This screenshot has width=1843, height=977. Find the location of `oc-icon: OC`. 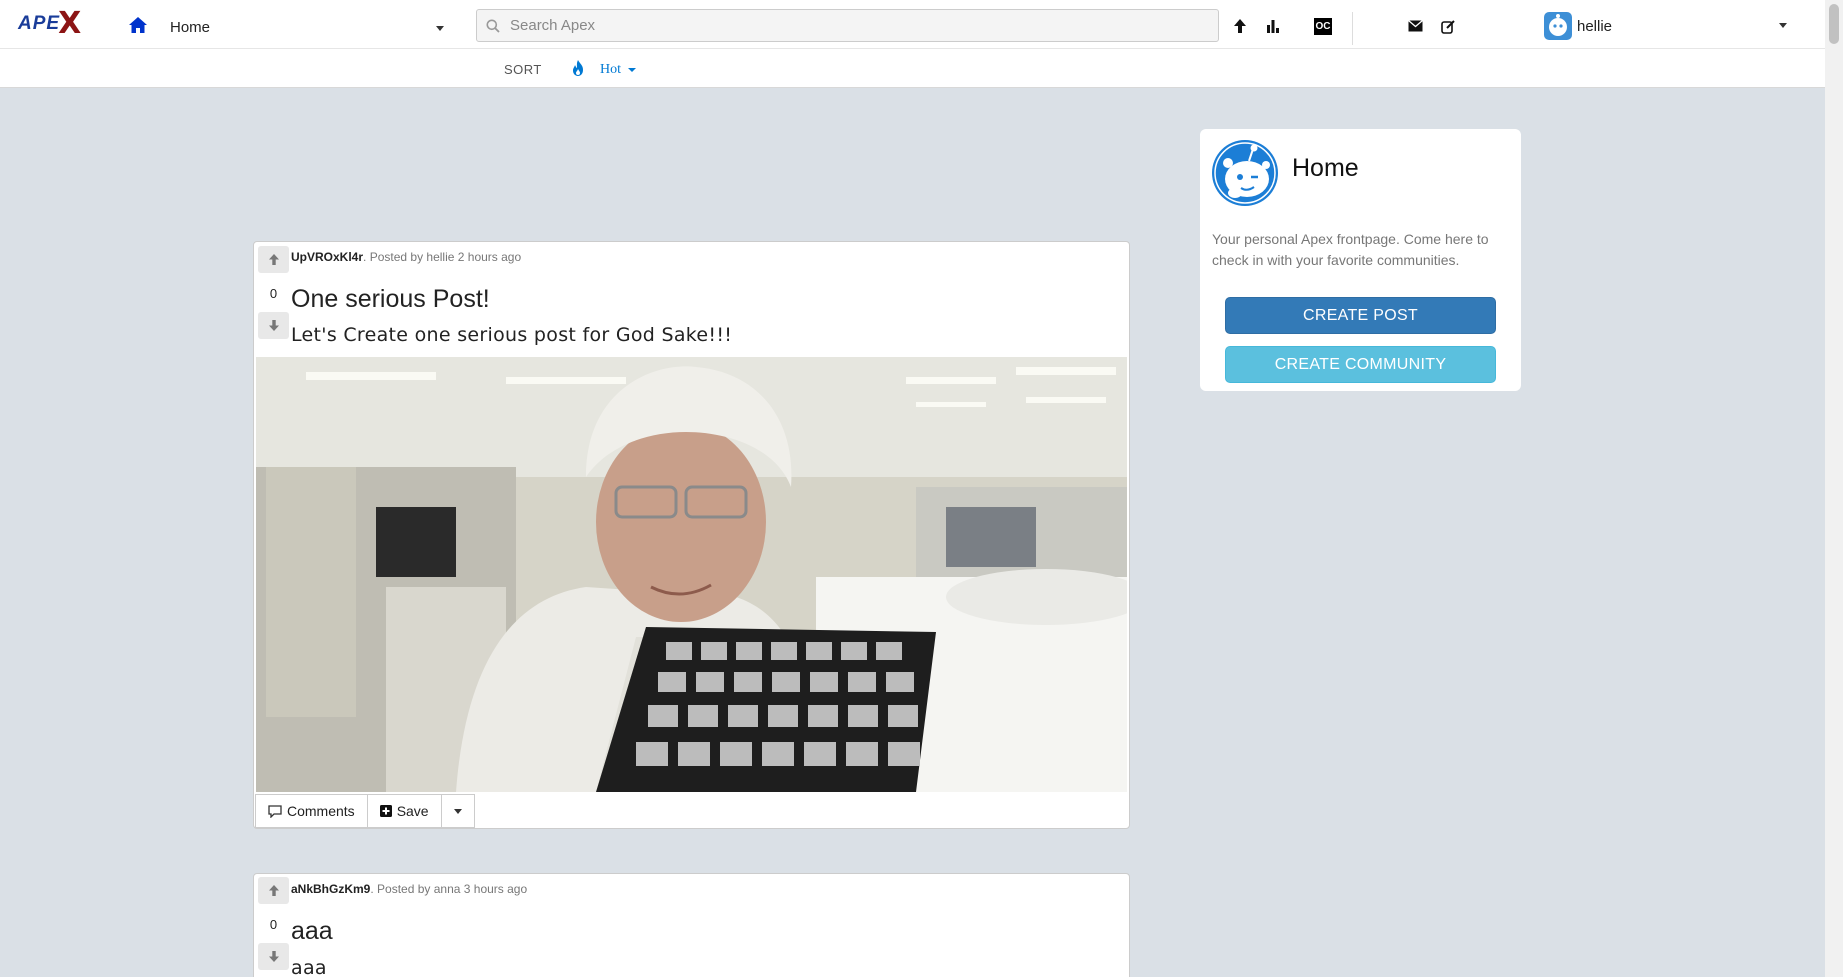

oc-icon: OC is located at coordinates (1323, 26).